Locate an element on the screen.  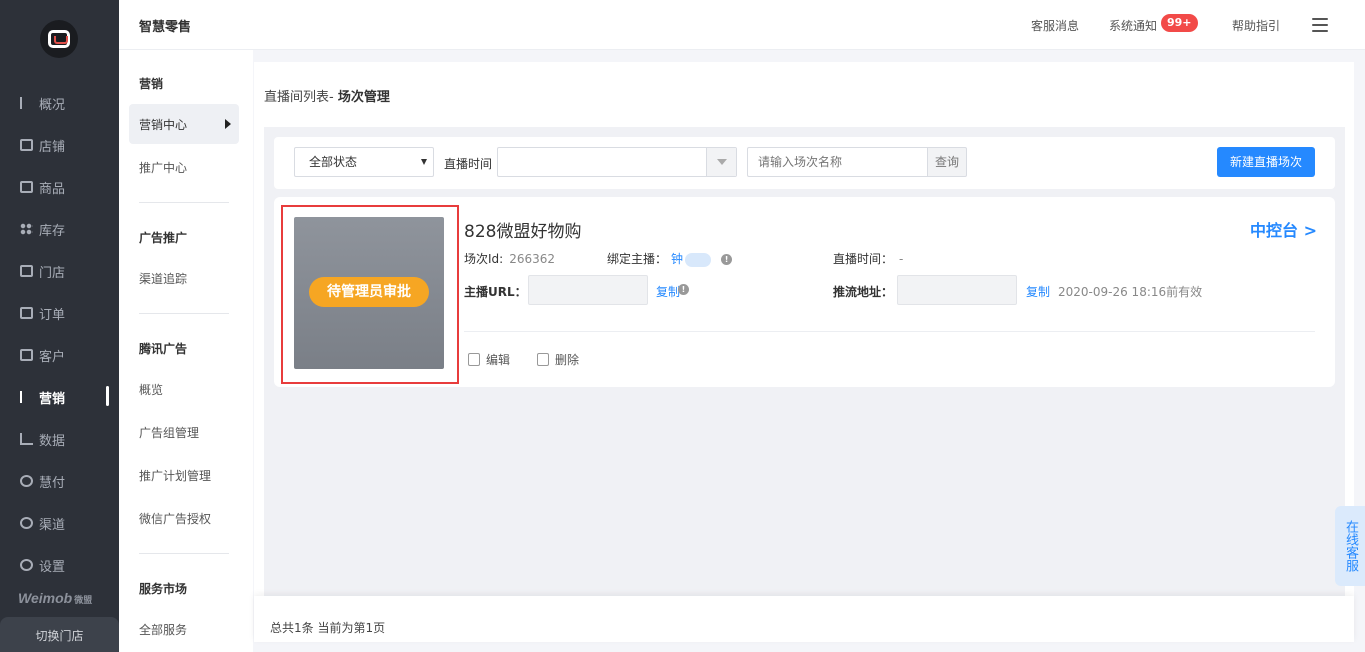
sidebar-item-store: 门店 is located at coordinates (59, 271).